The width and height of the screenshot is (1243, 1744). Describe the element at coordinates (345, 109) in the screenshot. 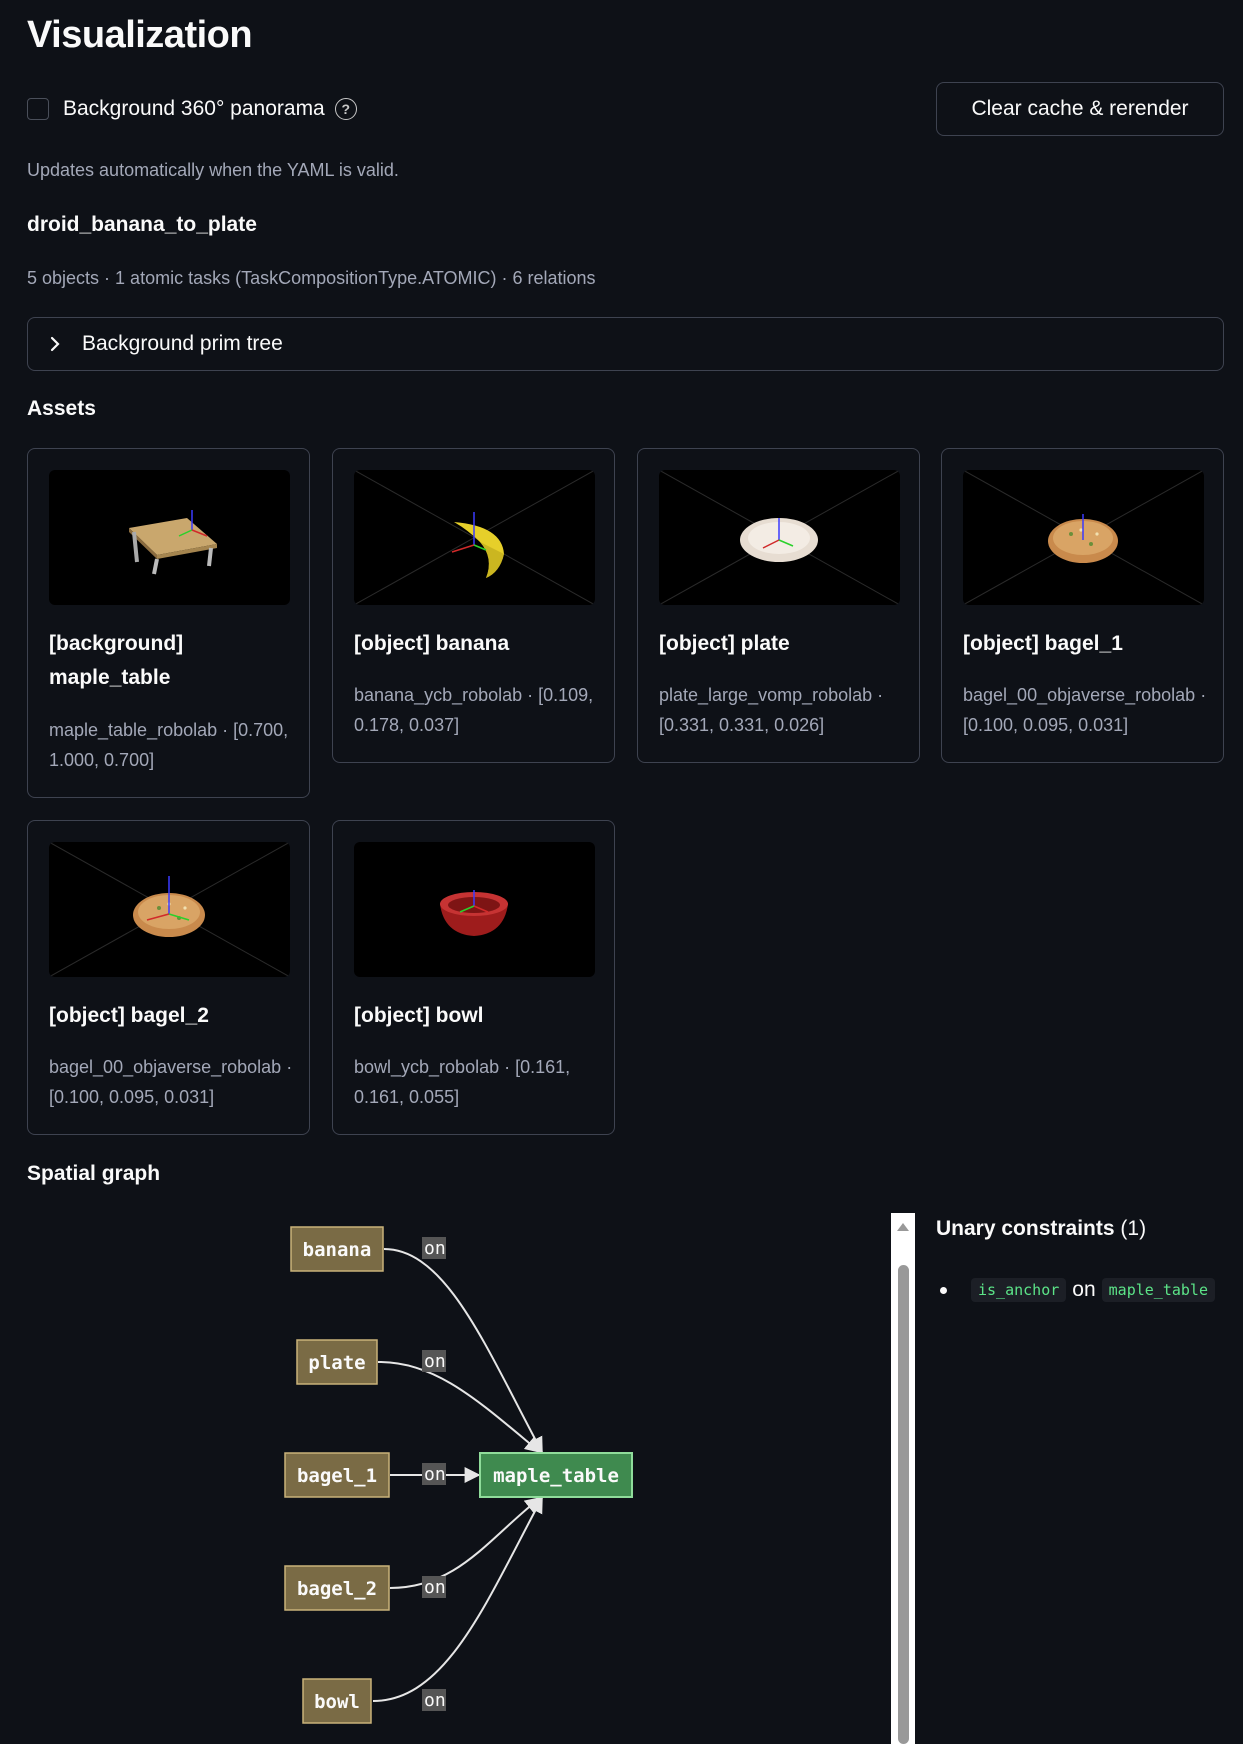

I see `help-icon: ?` at that location.